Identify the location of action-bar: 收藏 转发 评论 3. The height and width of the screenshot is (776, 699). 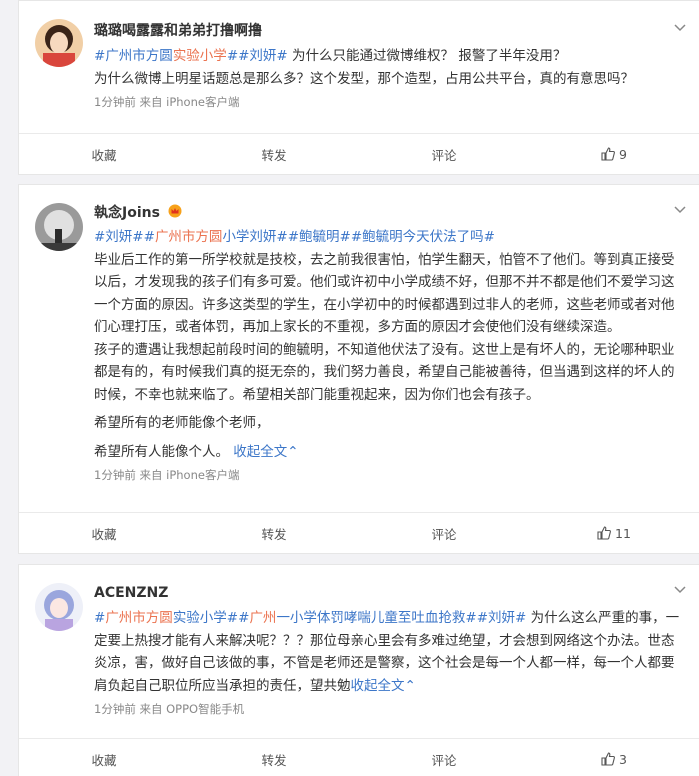
(359, 757).